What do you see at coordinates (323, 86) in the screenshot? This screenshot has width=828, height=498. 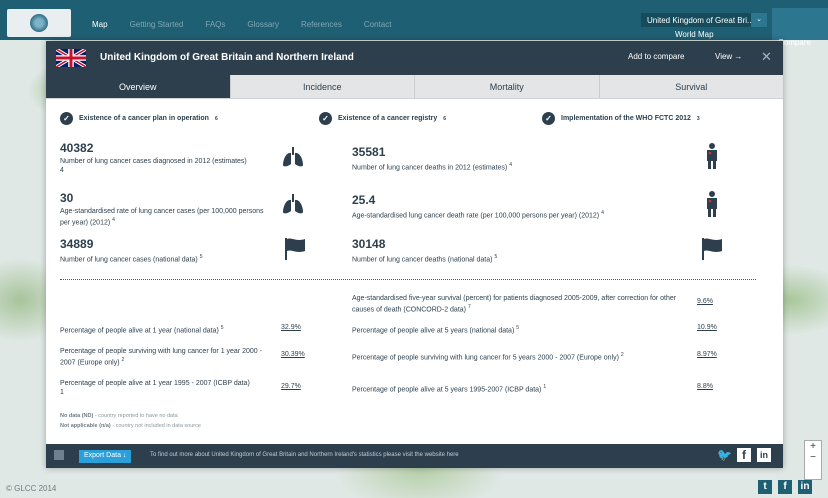 I see `tab-incidence: Incidence` at bounding box center [323, 86].